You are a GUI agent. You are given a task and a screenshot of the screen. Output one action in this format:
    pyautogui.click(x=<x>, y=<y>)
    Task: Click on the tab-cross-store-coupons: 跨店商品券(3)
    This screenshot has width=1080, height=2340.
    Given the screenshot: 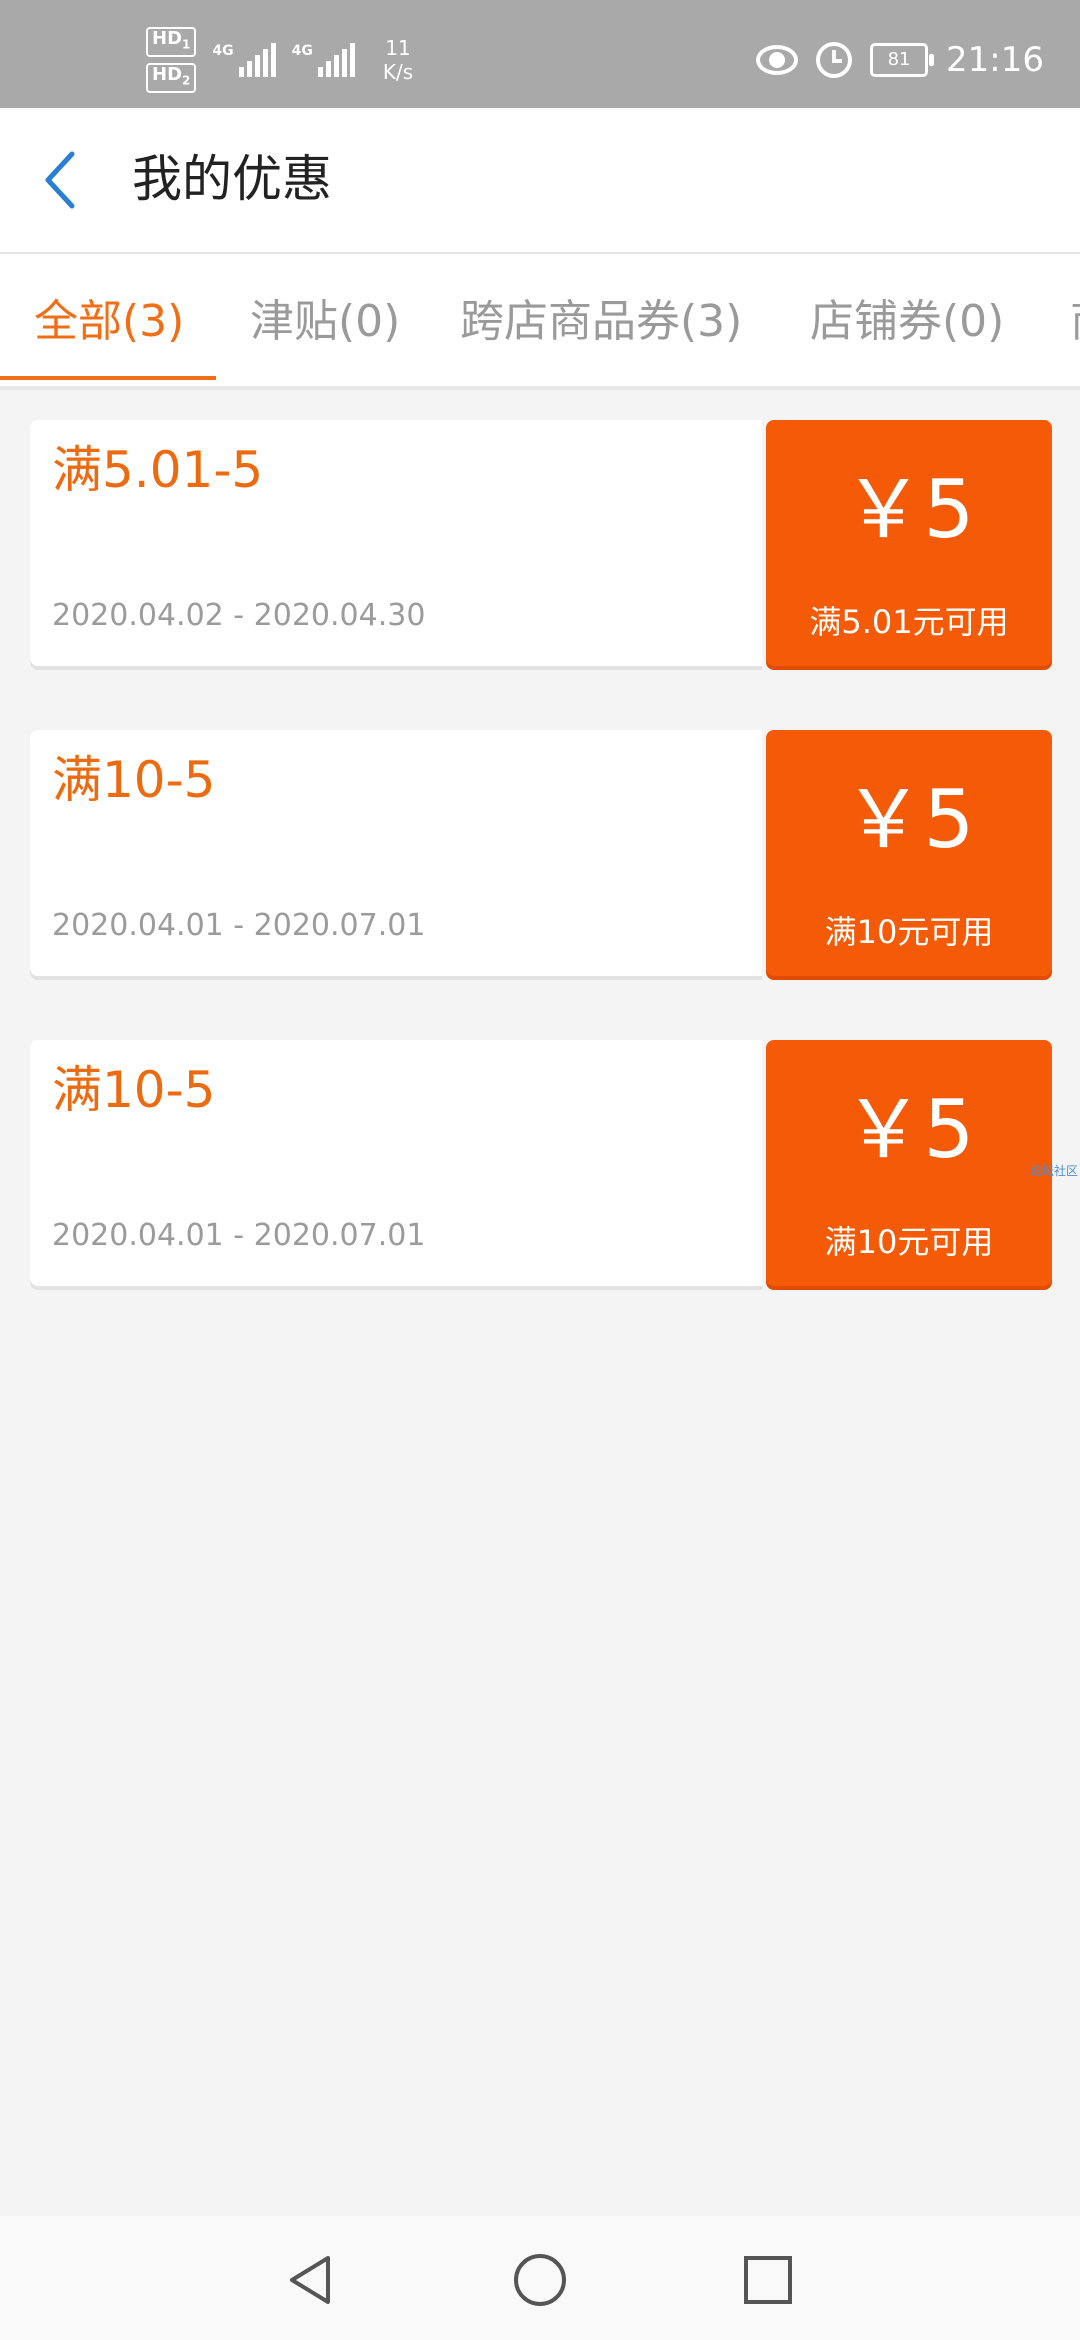 What is the action you would take?
    pyautogui.click(x=601, y=322)
    